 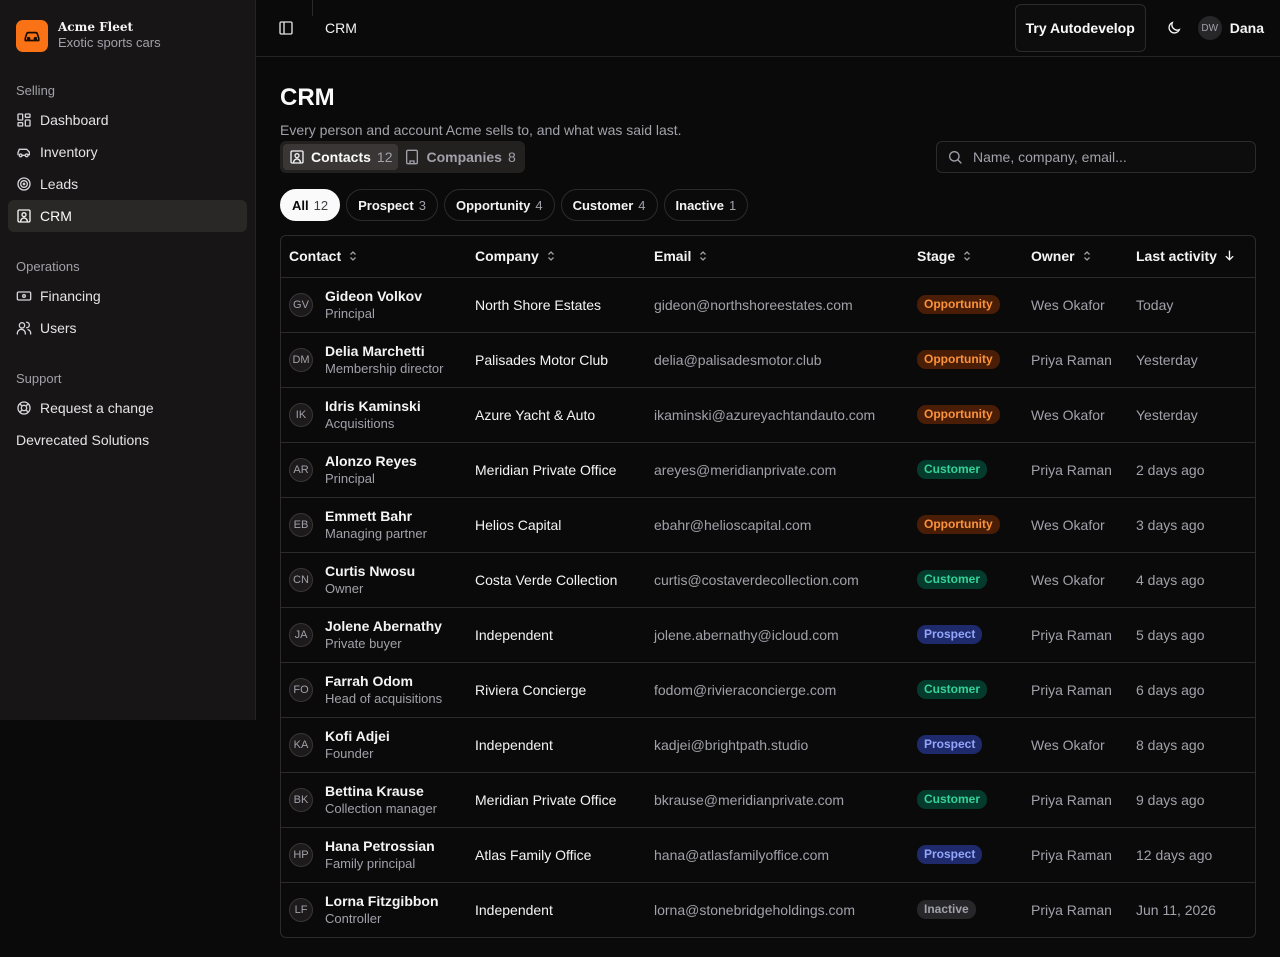 I want to click on email-cell: fodom@rivieraconcierge.com, so click(x=777, y=690).